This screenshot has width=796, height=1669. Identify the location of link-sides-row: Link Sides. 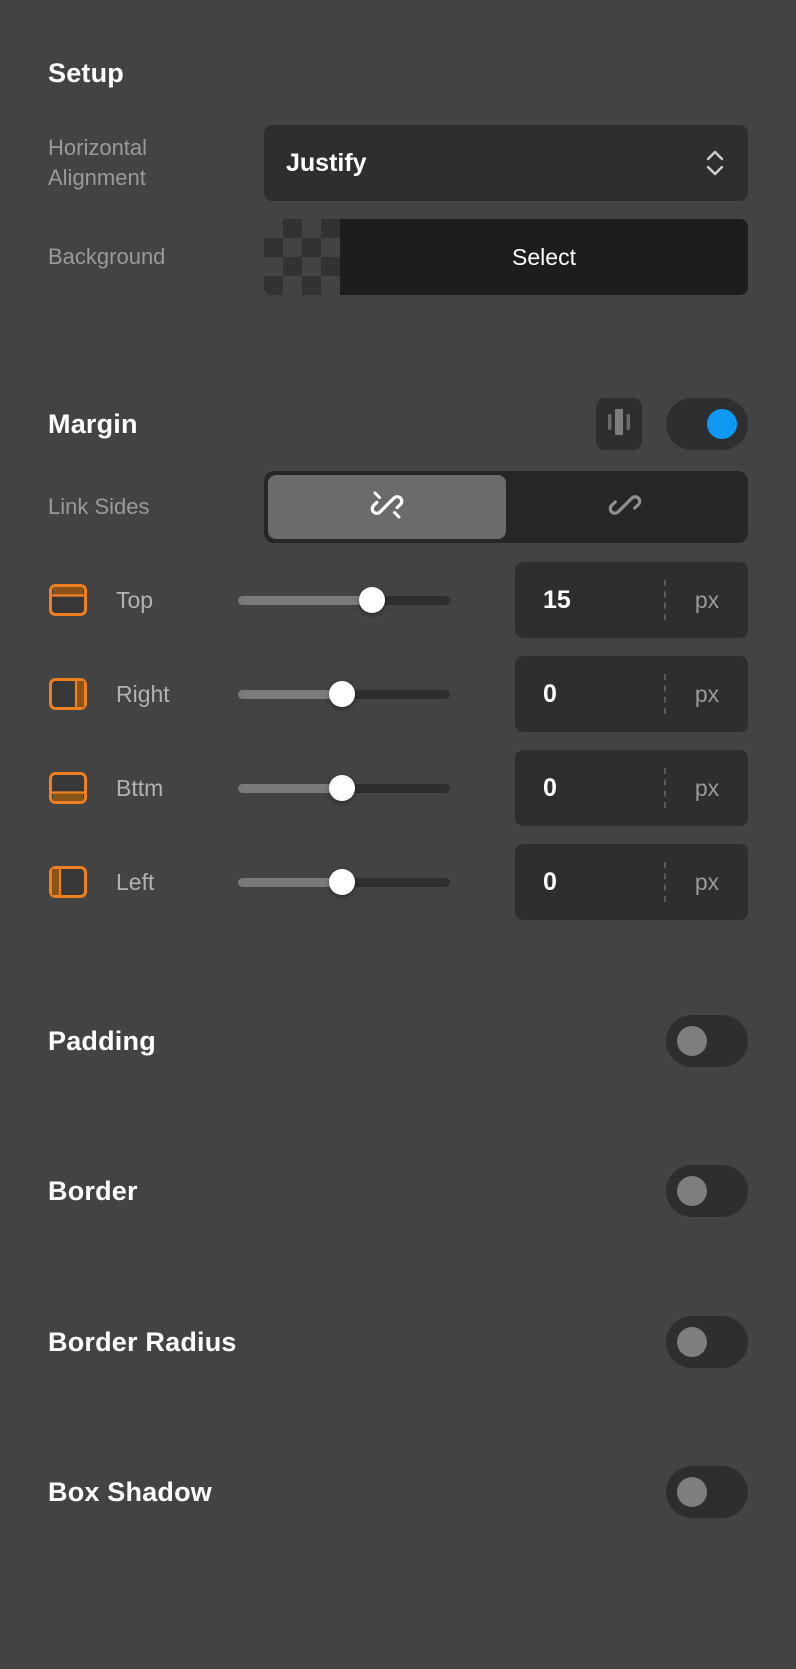
(398, 507).